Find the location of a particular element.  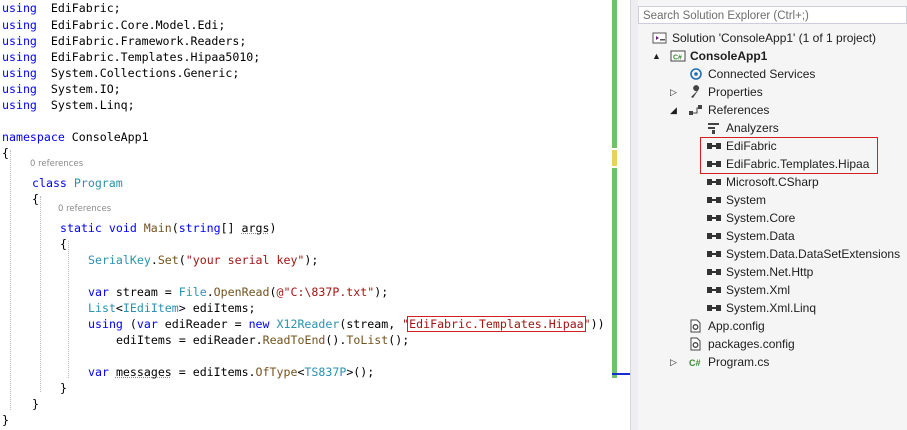

code-token: { is located at coordinates (5, 153).